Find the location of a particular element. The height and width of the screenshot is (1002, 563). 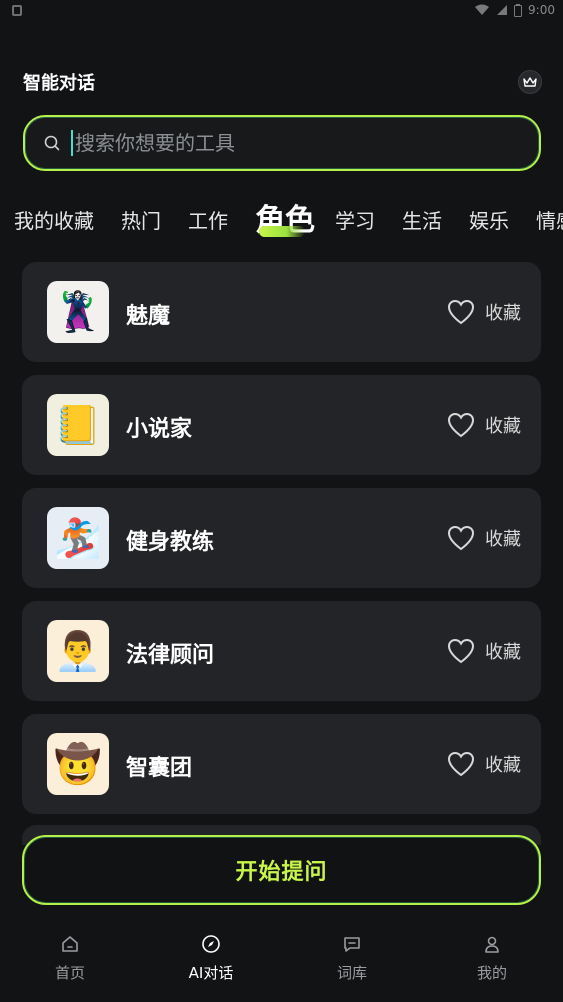

home-icon is located at coordinates (70, 944).